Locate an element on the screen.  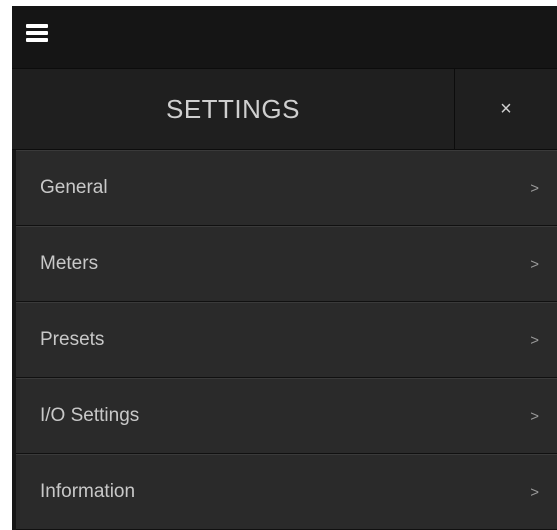
hamburger-icon is located at coordinates (37, 33).